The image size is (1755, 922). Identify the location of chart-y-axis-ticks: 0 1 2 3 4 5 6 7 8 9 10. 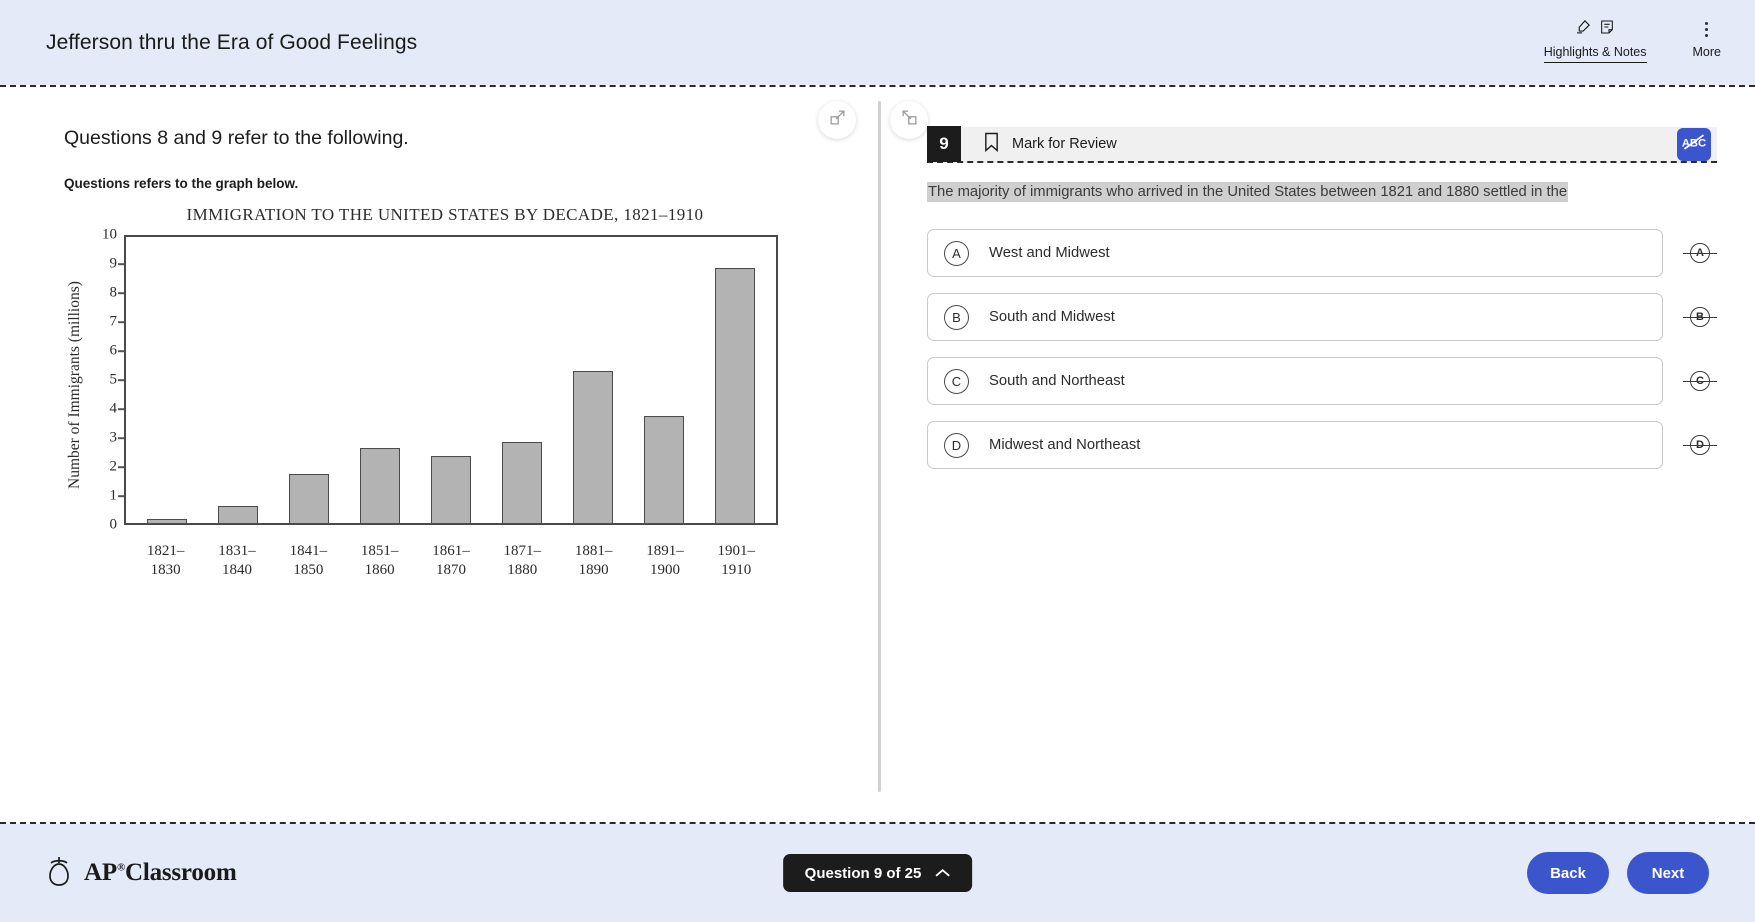
(109, 380).